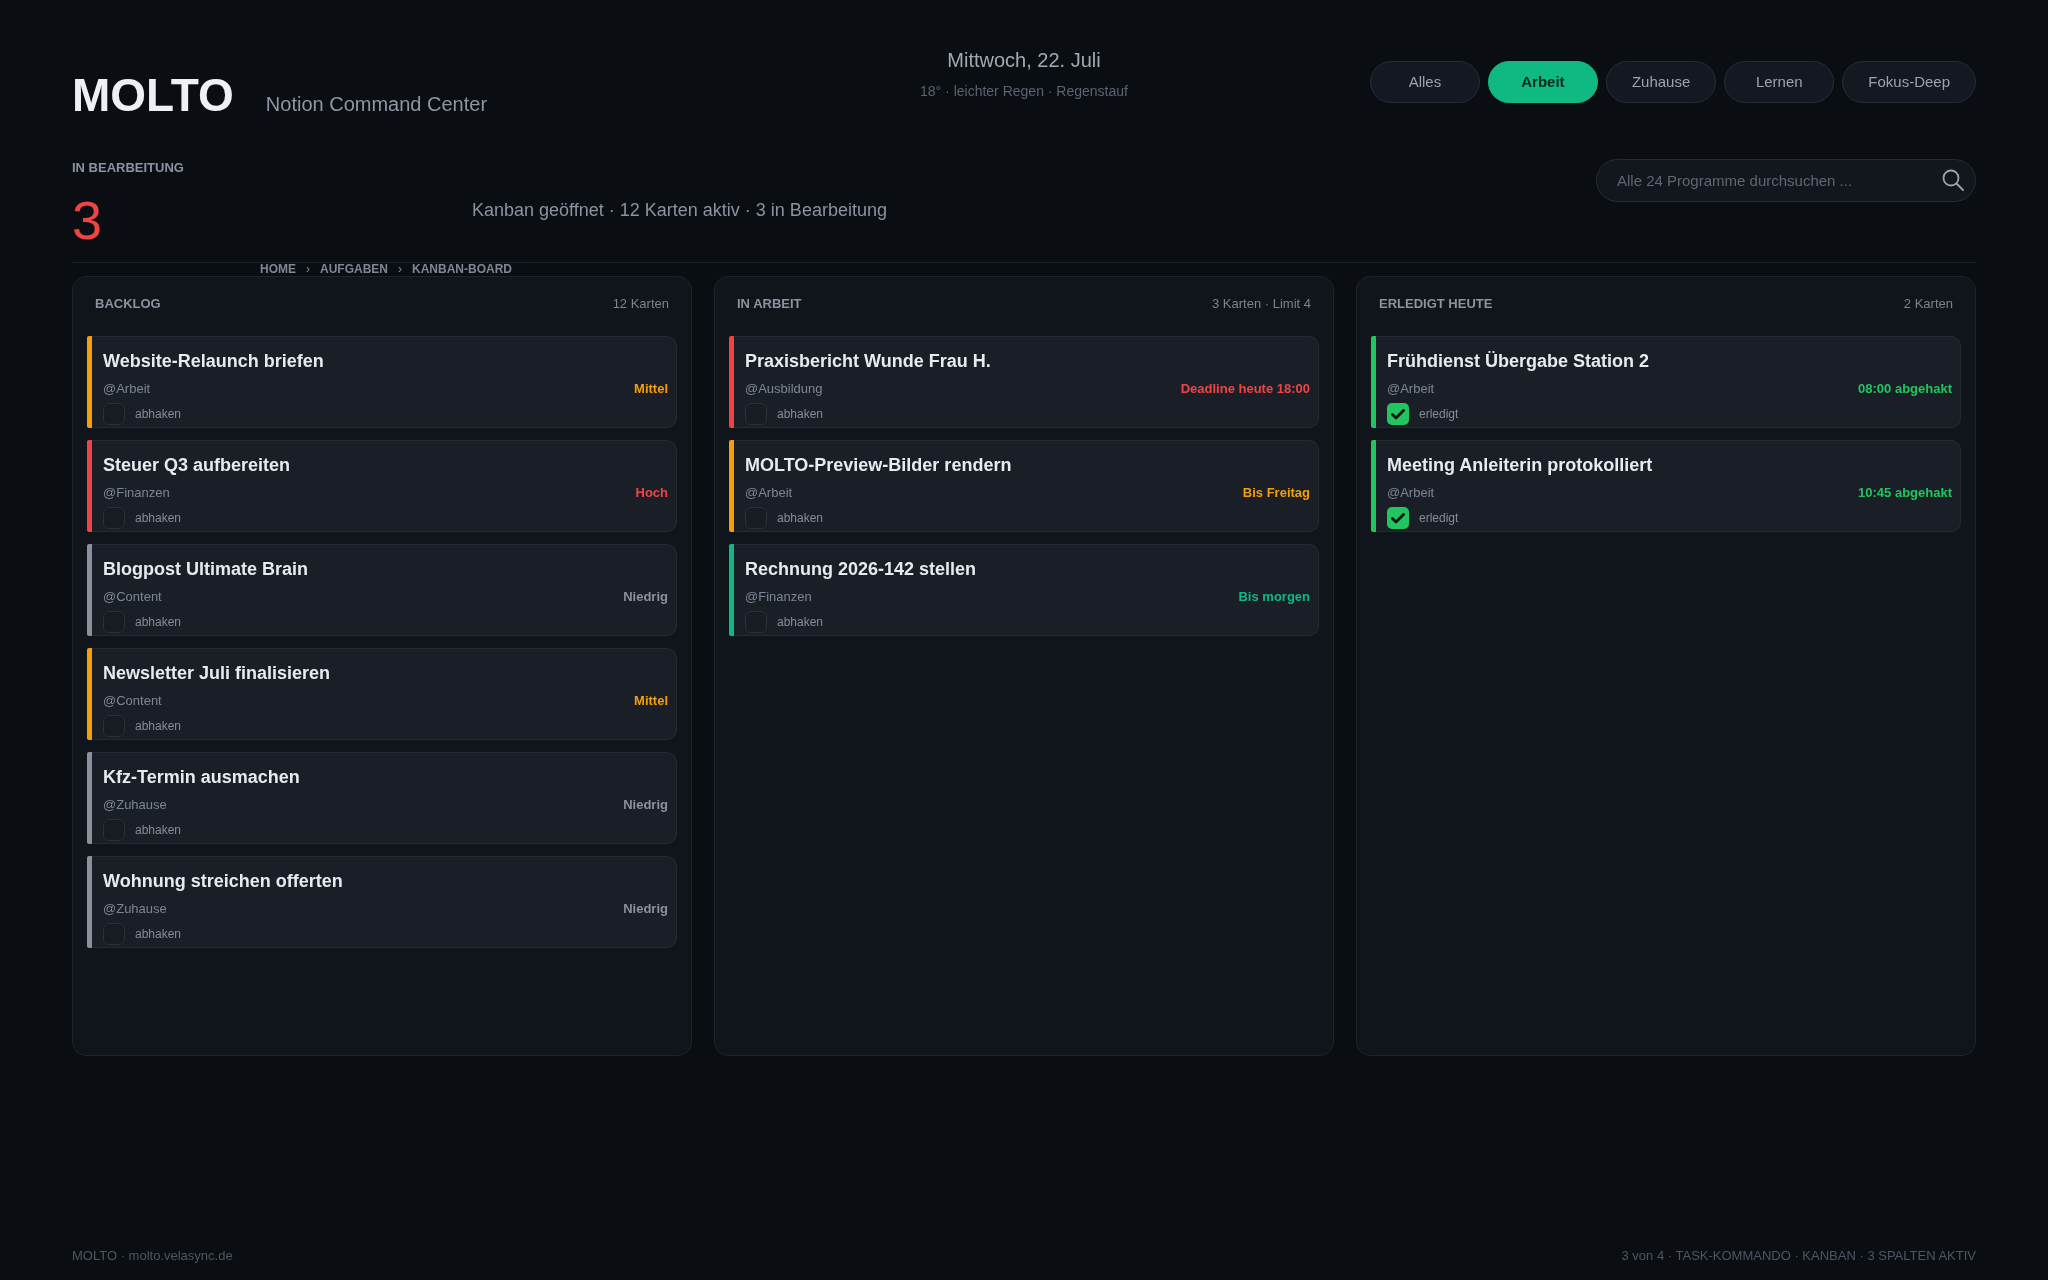 This screenshot has height=1280, width=2048. I want to click on task-card: MOLTO-Preview-Bilder rendern @Arbeit Bis Freitag abhaken, so click(1026, 486).